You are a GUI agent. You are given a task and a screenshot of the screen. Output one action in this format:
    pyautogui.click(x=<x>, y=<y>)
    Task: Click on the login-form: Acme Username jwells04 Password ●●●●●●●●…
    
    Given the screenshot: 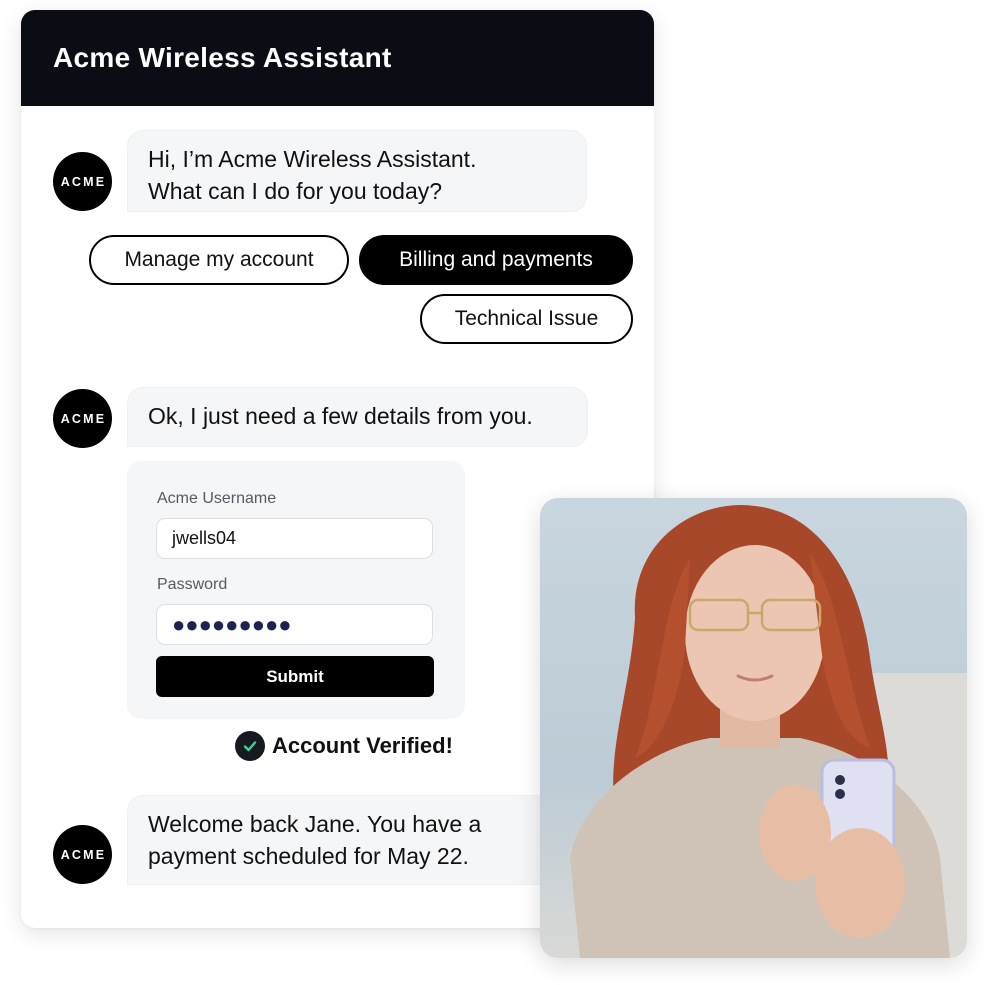 What is the action you would take?
    pyautogui.click(x=296, y=590)
    